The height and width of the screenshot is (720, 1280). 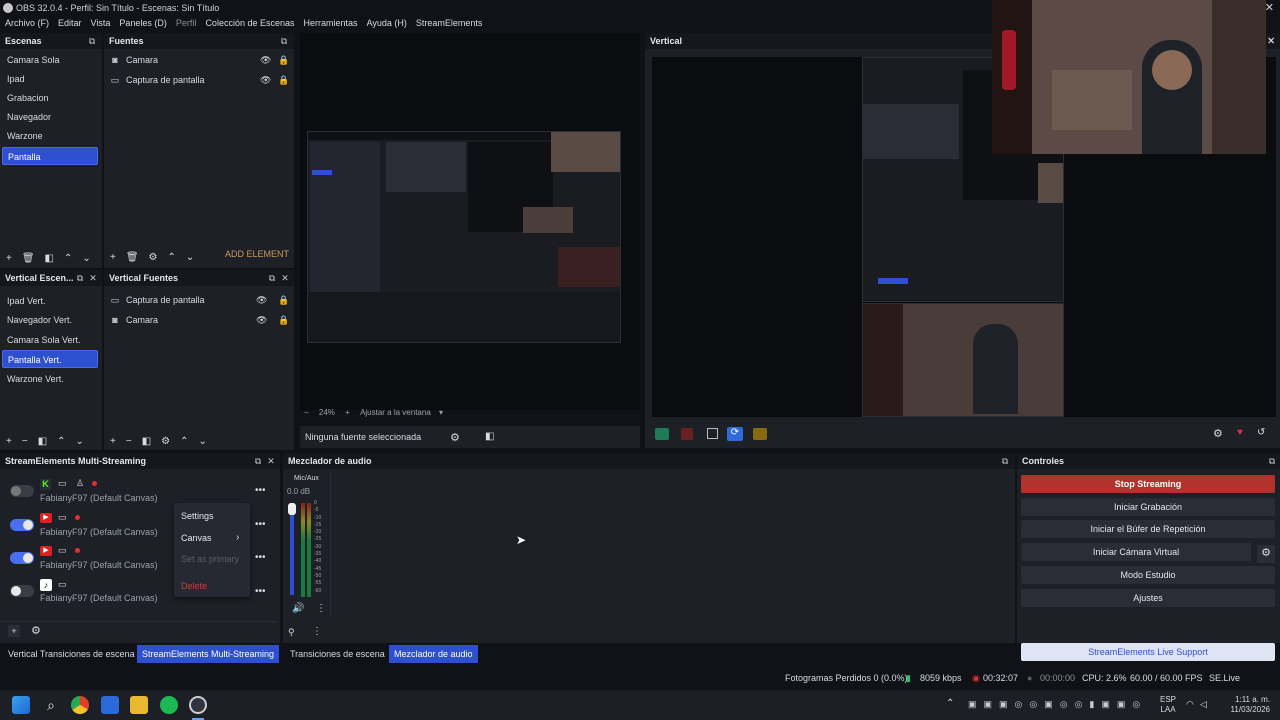 I want to click on tab-audio-mixer: Mezclador de audio, so click(x=433, y=654).